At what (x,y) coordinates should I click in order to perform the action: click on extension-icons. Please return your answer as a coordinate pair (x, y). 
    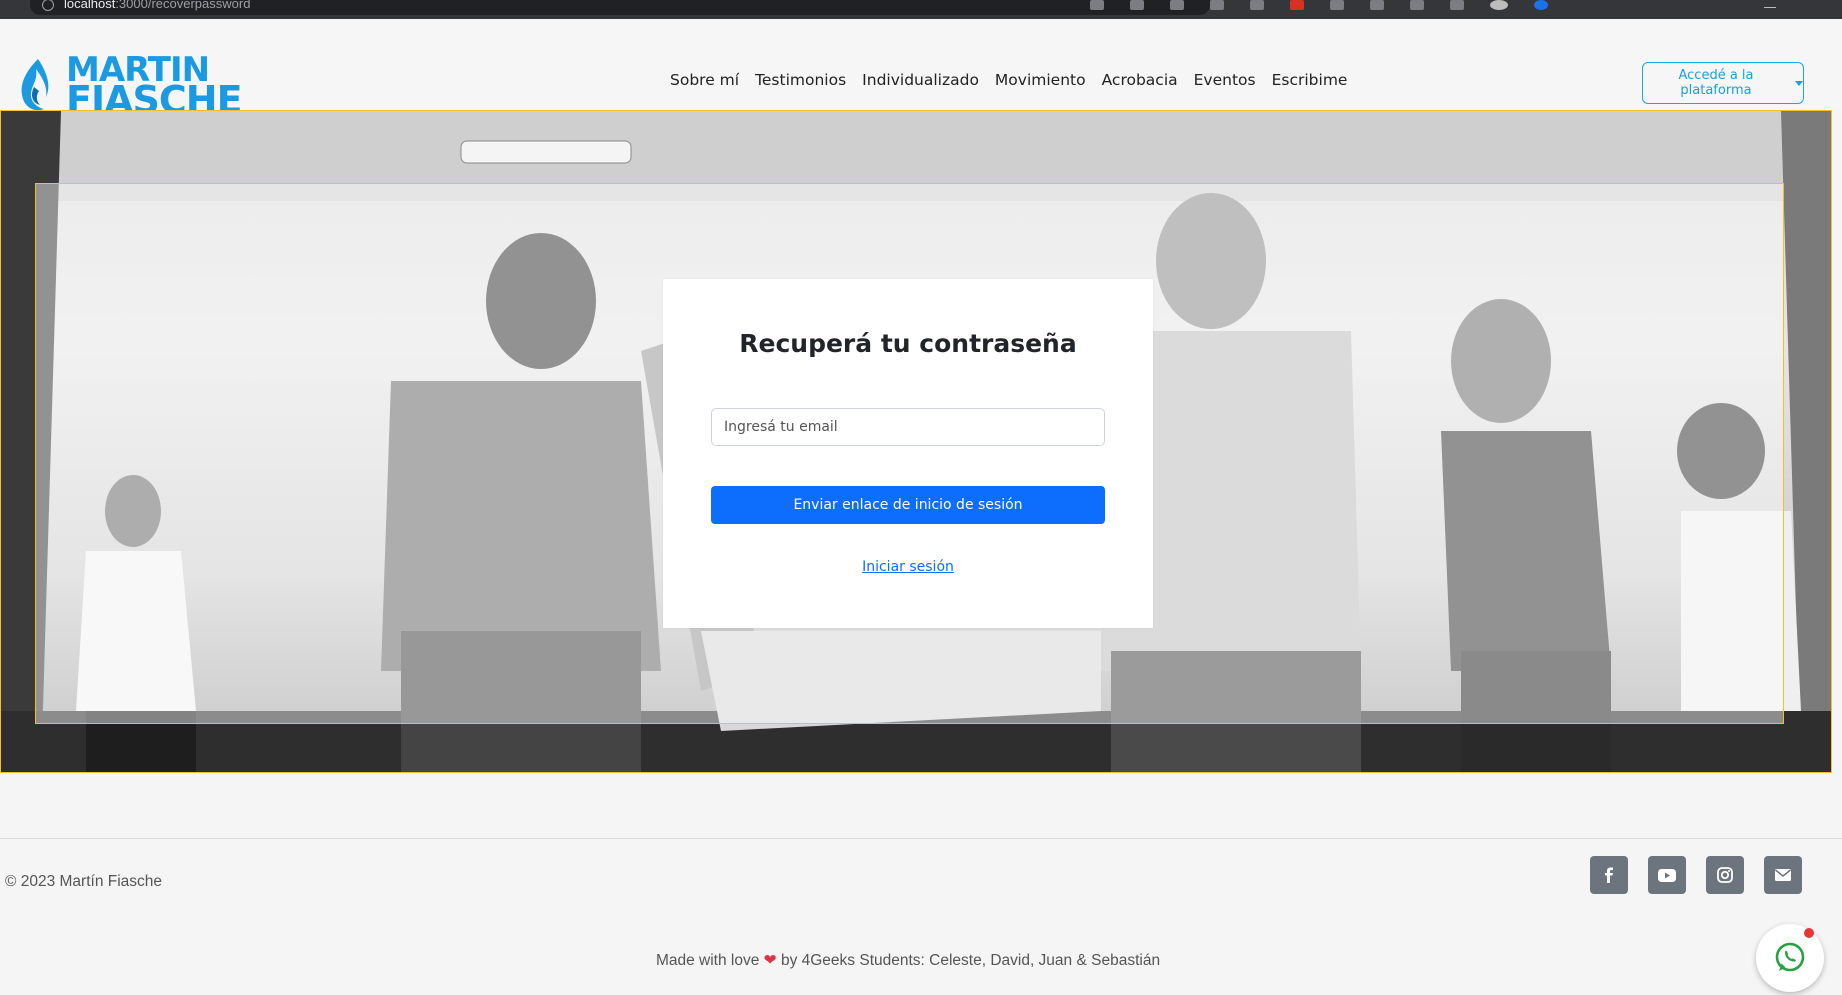
    Looking at the image, I should click on (1319, 6).